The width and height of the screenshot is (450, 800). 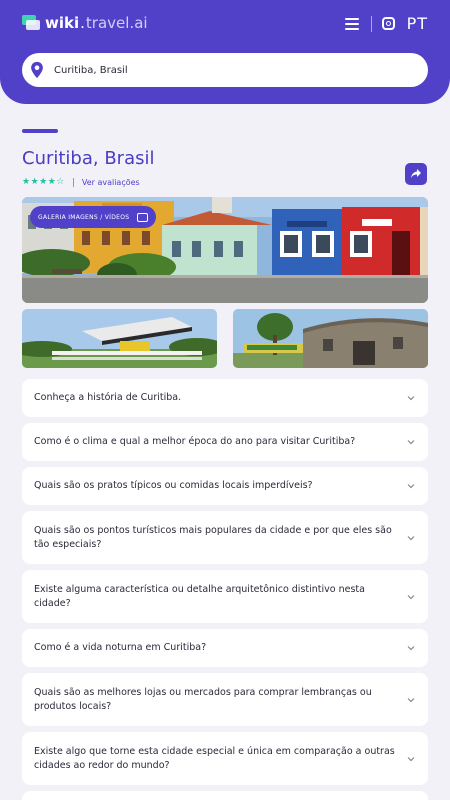 I want to click on page-title: Curitiba, Brasil, so click(x=88, y=158).